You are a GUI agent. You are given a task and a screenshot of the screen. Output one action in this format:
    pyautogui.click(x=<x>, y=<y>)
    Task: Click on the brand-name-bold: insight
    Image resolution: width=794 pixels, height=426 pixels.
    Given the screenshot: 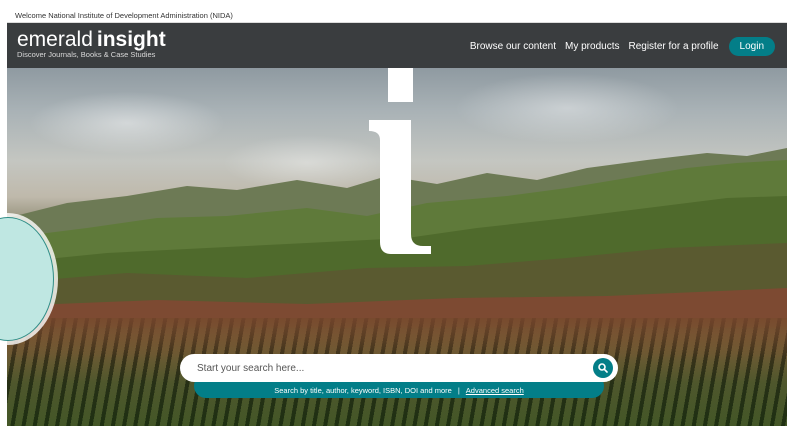 What is the action you would take?
    pyautogui.click(x=131, y=39)
    